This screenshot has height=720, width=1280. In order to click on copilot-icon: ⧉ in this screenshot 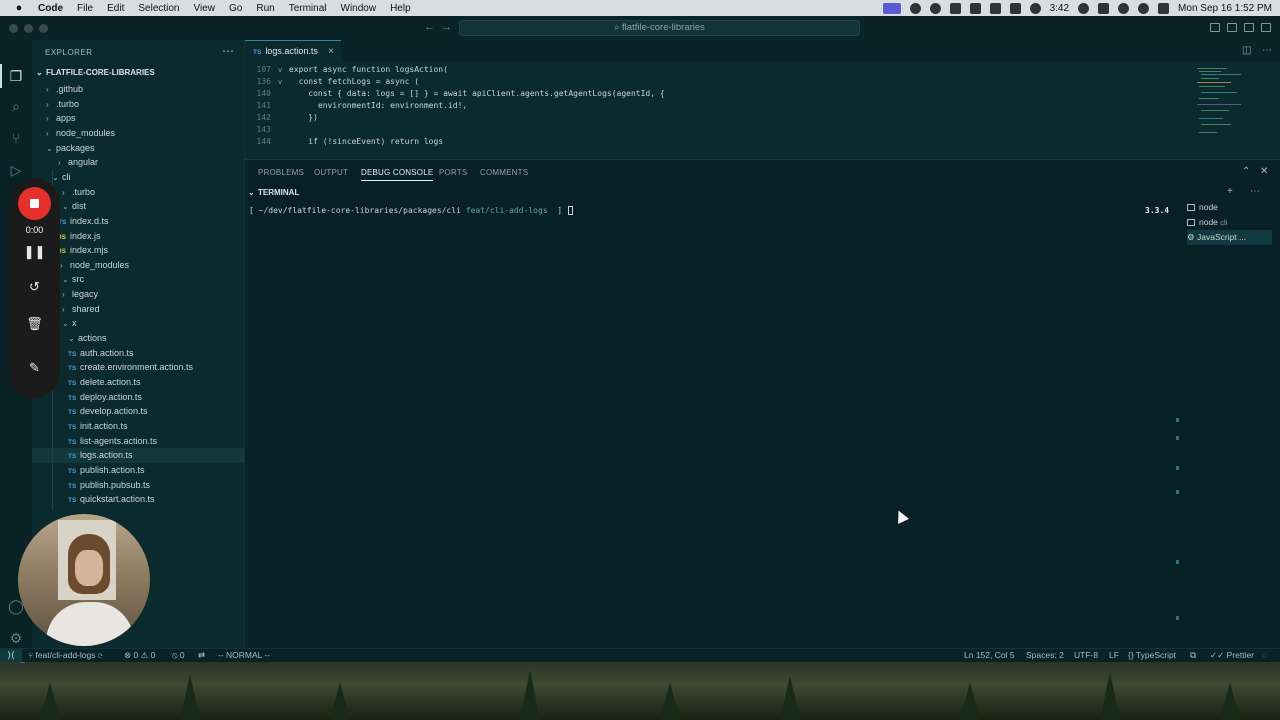, I will do `click(1193, 655)`.